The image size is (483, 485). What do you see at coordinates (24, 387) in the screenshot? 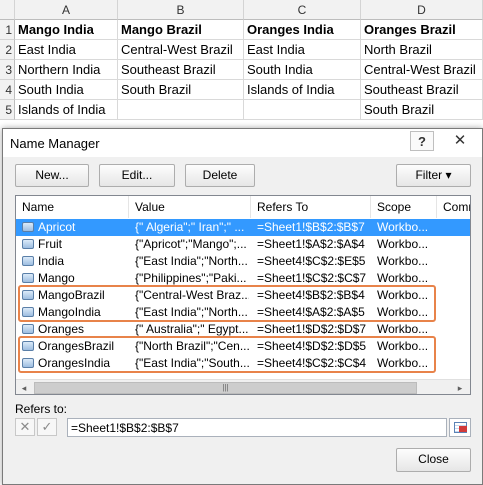
I see `scroll-left-icon: ◂` at bounding box center [24, 387].